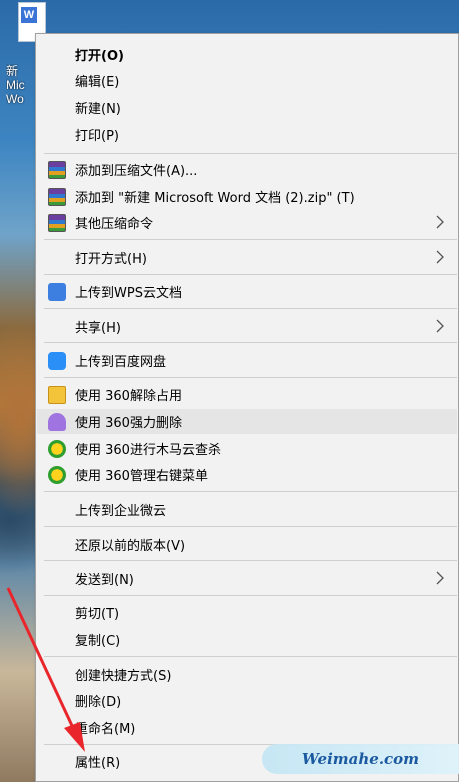 The width and height of the screenshot is (459, 782). I want to click on menu-item-delete: 删除(D), so click(247, 700).